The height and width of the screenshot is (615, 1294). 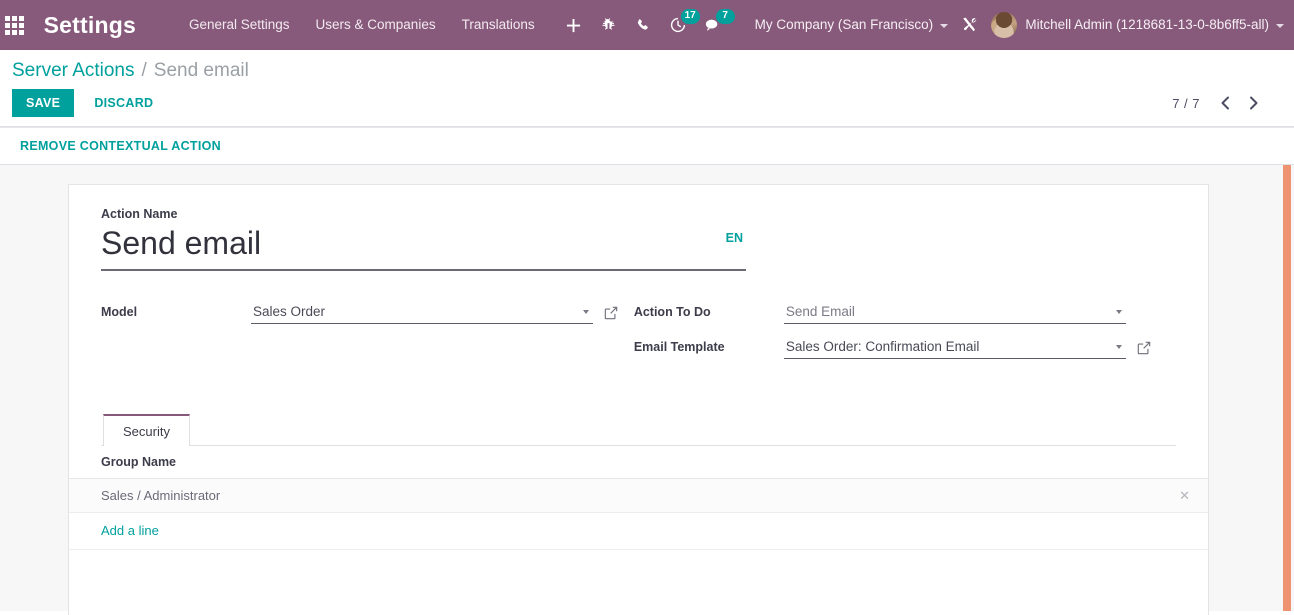 What do you see at coordinates (498, 25) in the screenshot?
I see `menu-item-translations: Translations` at bounding box center [498, 25].